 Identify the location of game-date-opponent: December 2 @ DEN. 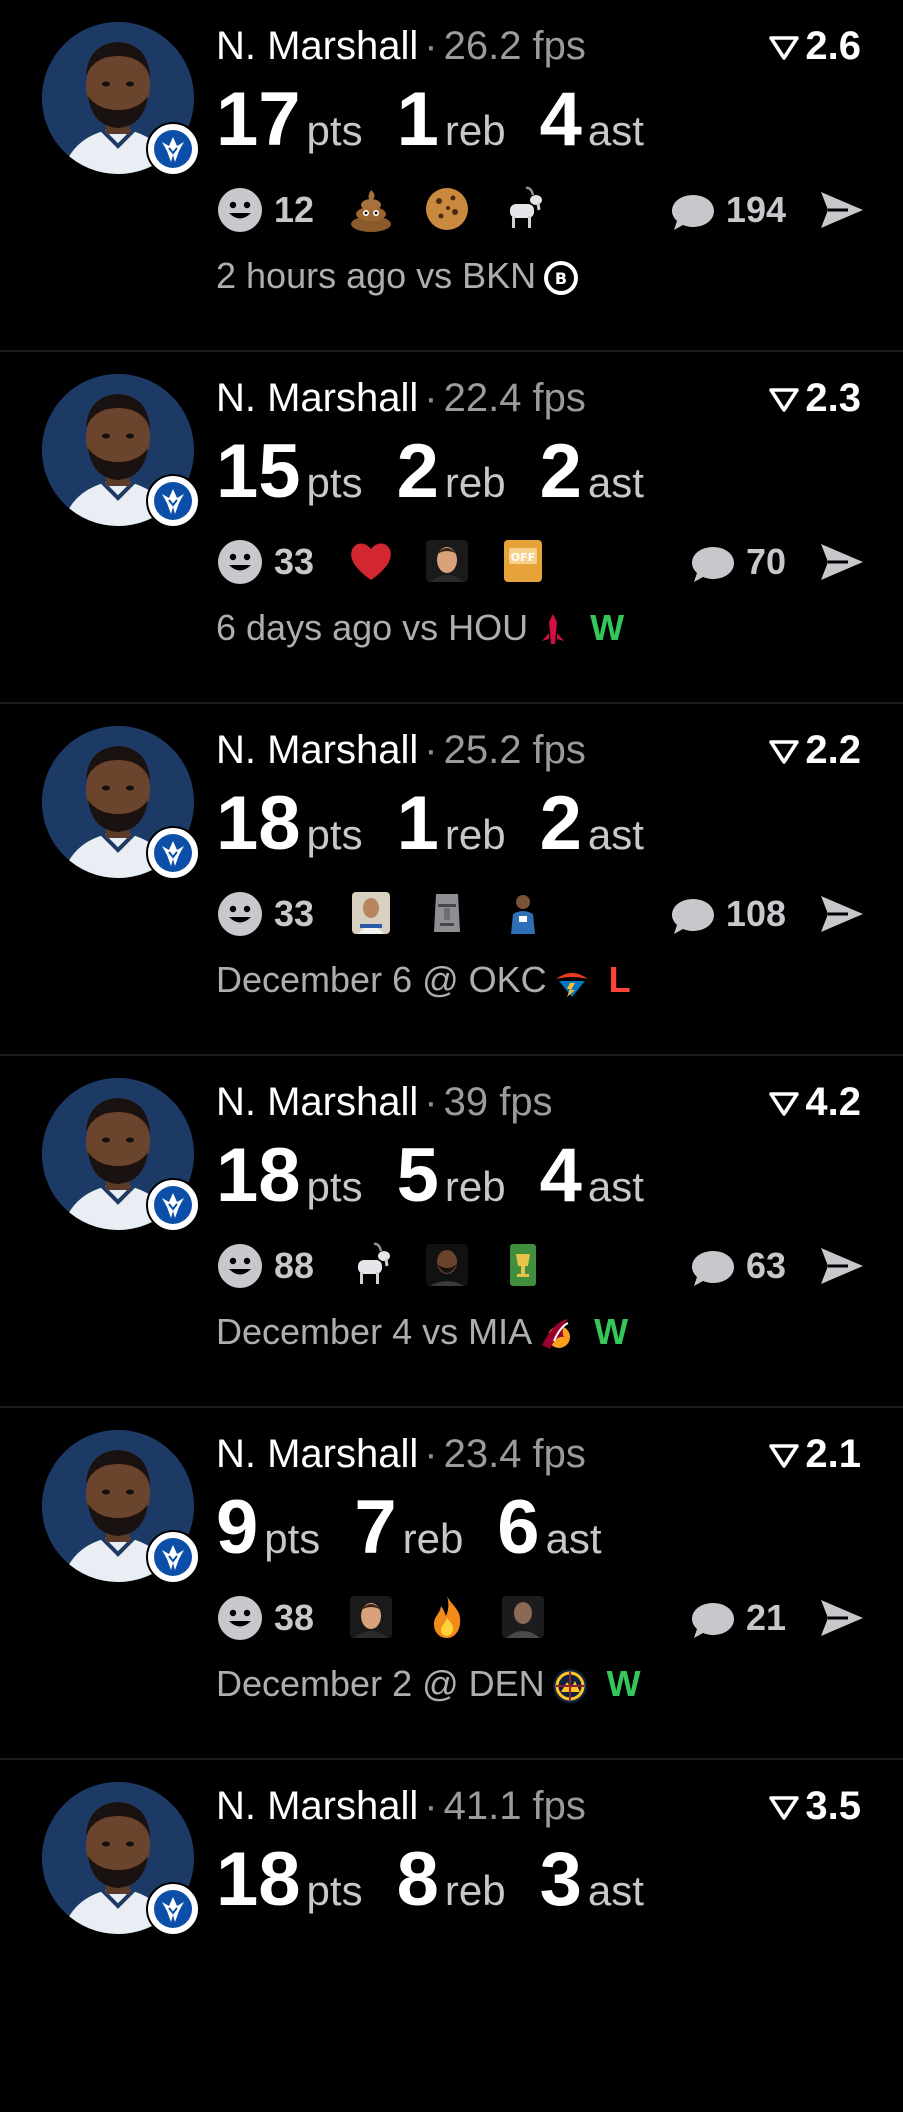
(380, 1683).